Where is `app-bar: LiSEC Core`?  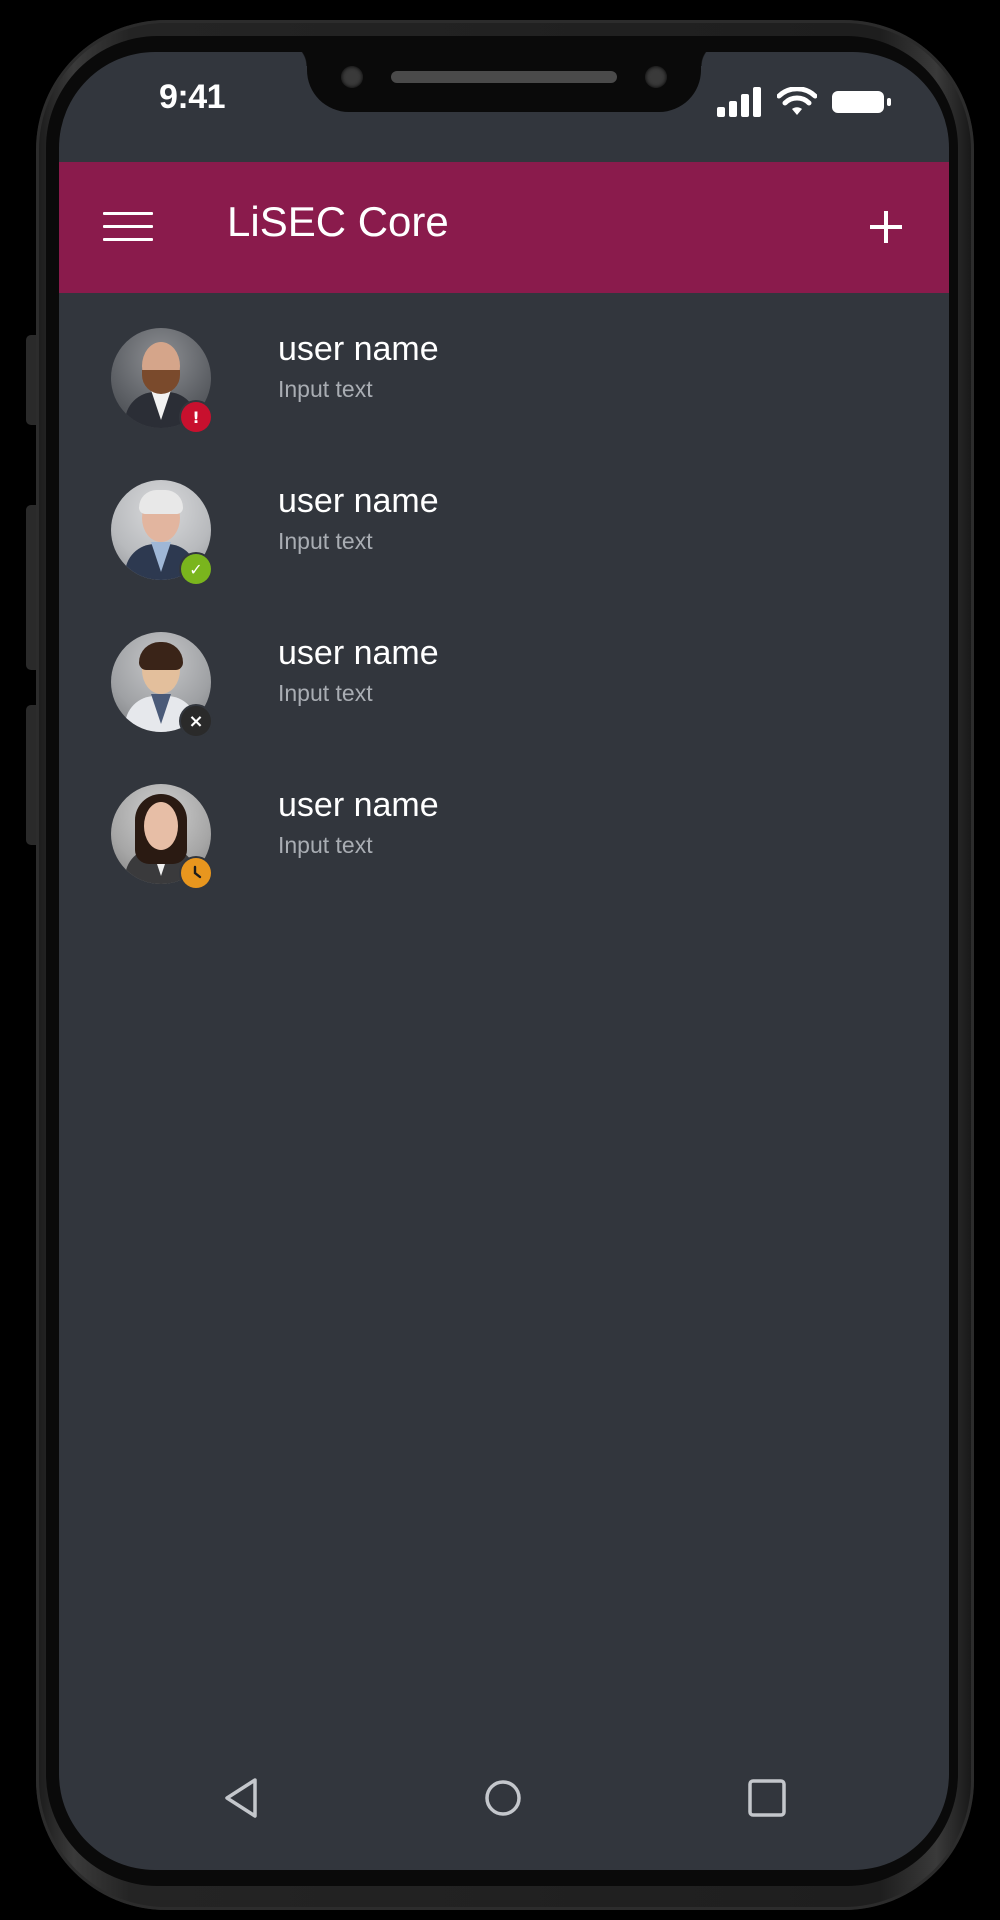 app-bar: LiSEC Core is located at coordinates (504, 227).